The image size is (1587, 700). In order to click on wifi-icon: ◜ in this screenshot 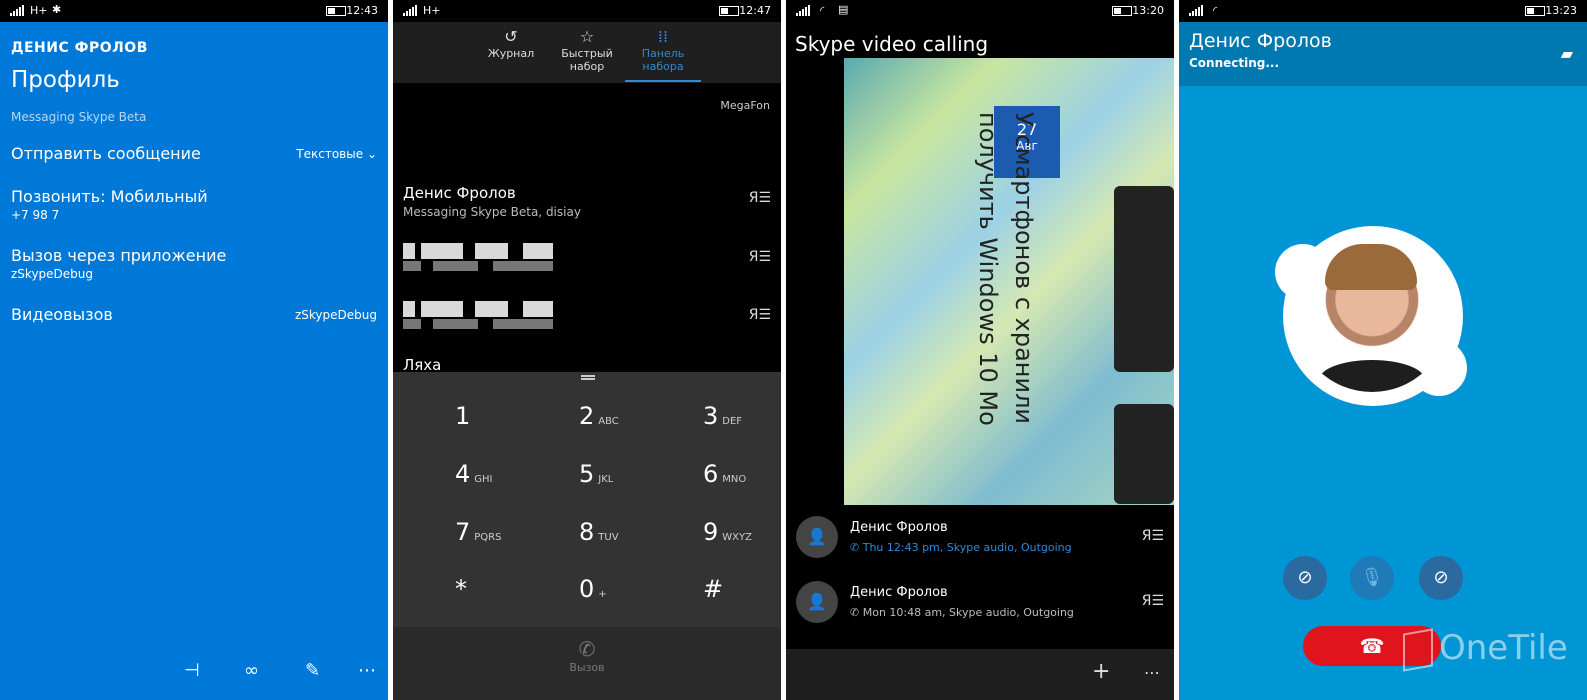, I will do `click(822, 10)`.